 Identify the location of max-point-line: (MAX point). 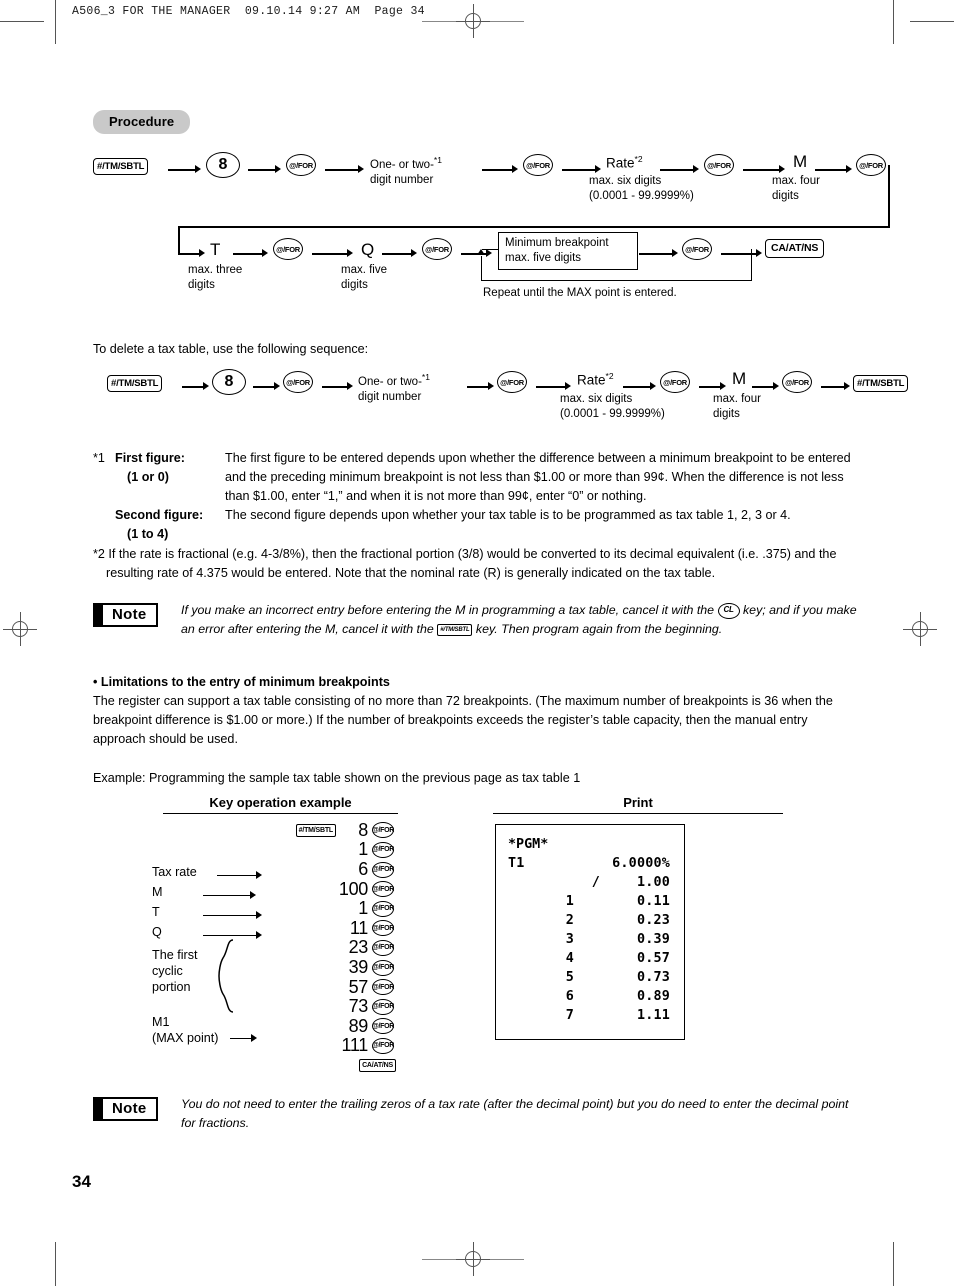
(185, 1037).